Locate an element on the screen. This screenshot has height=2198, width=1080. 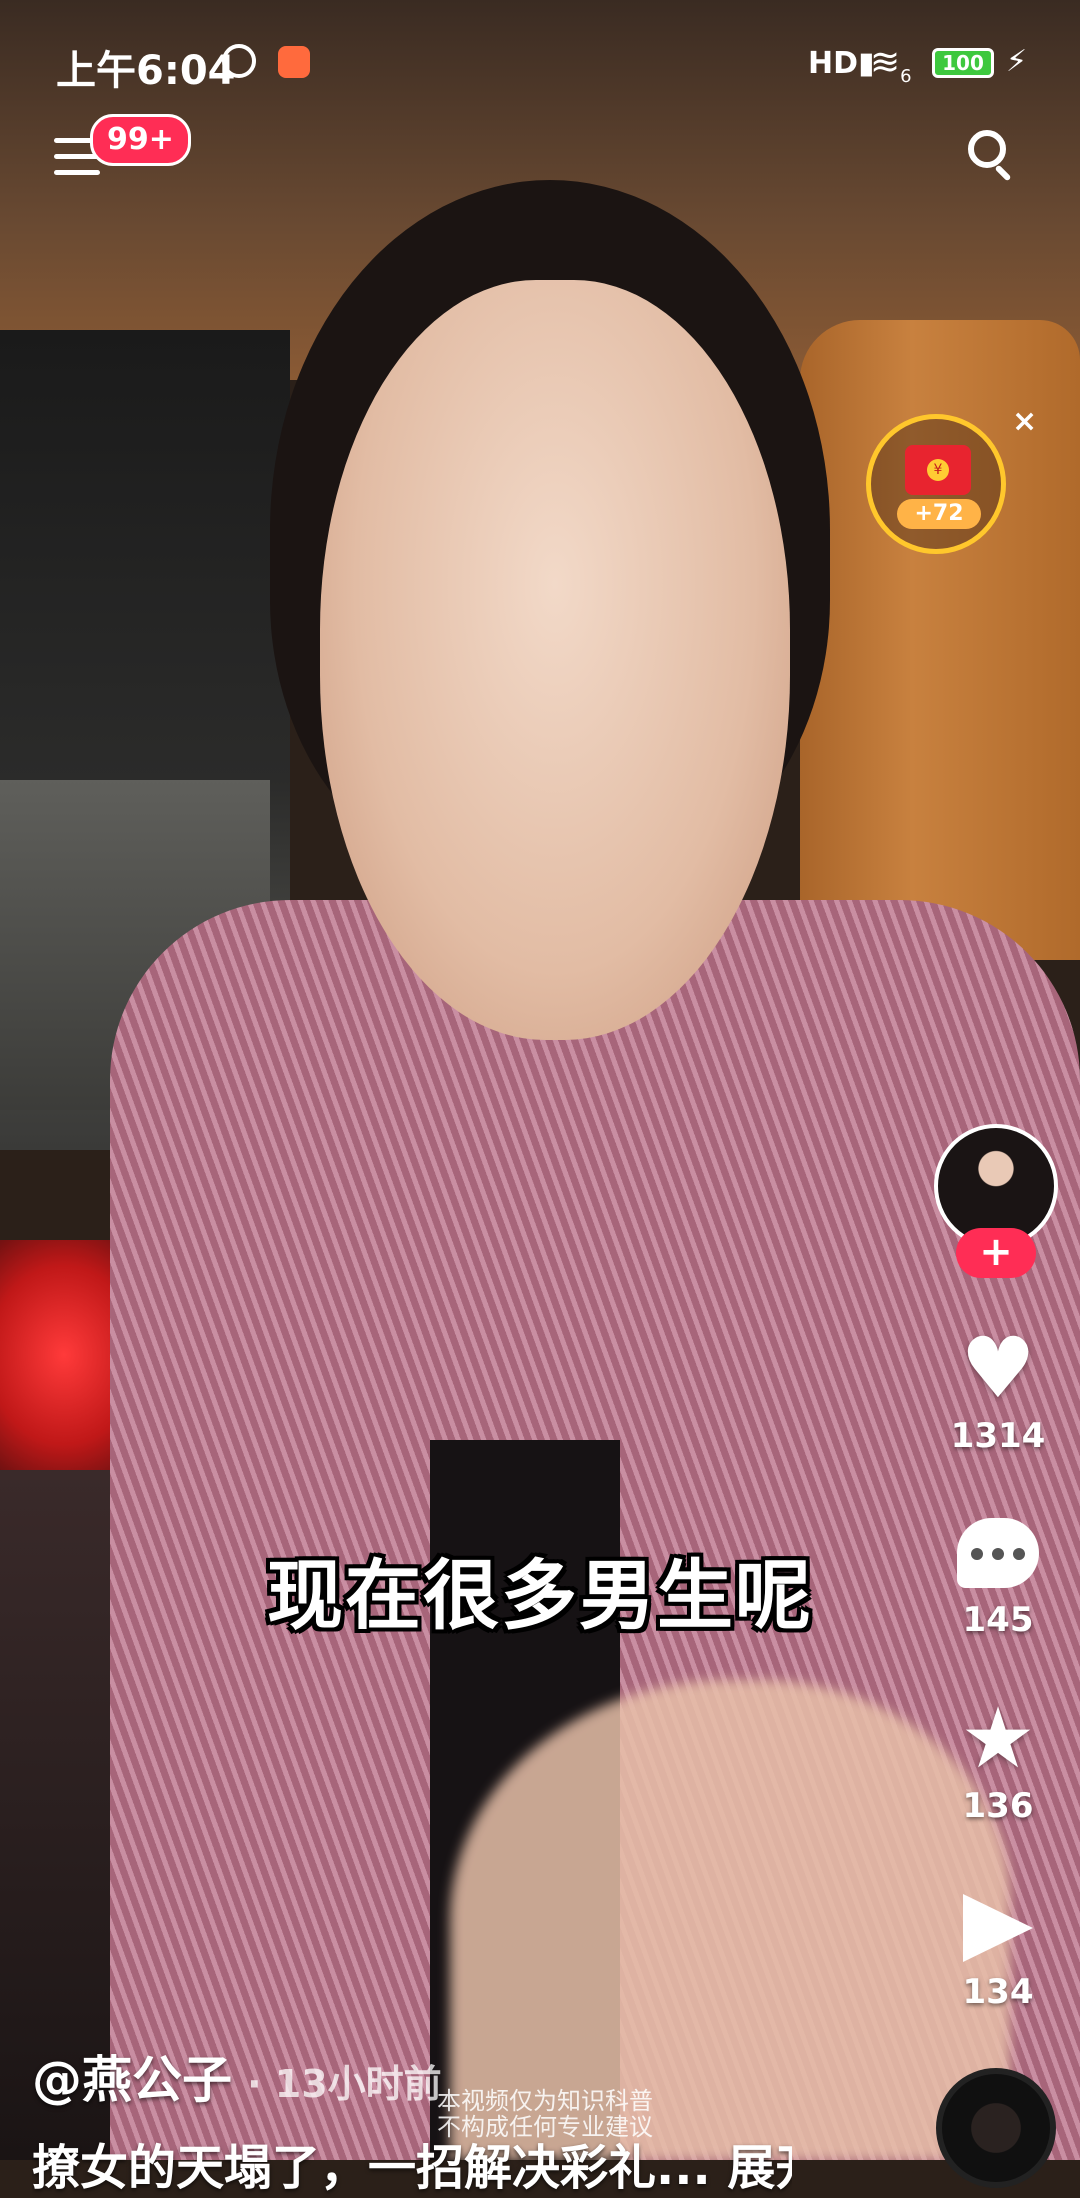
share-button: 134 is located at coordinates (998, 1944).